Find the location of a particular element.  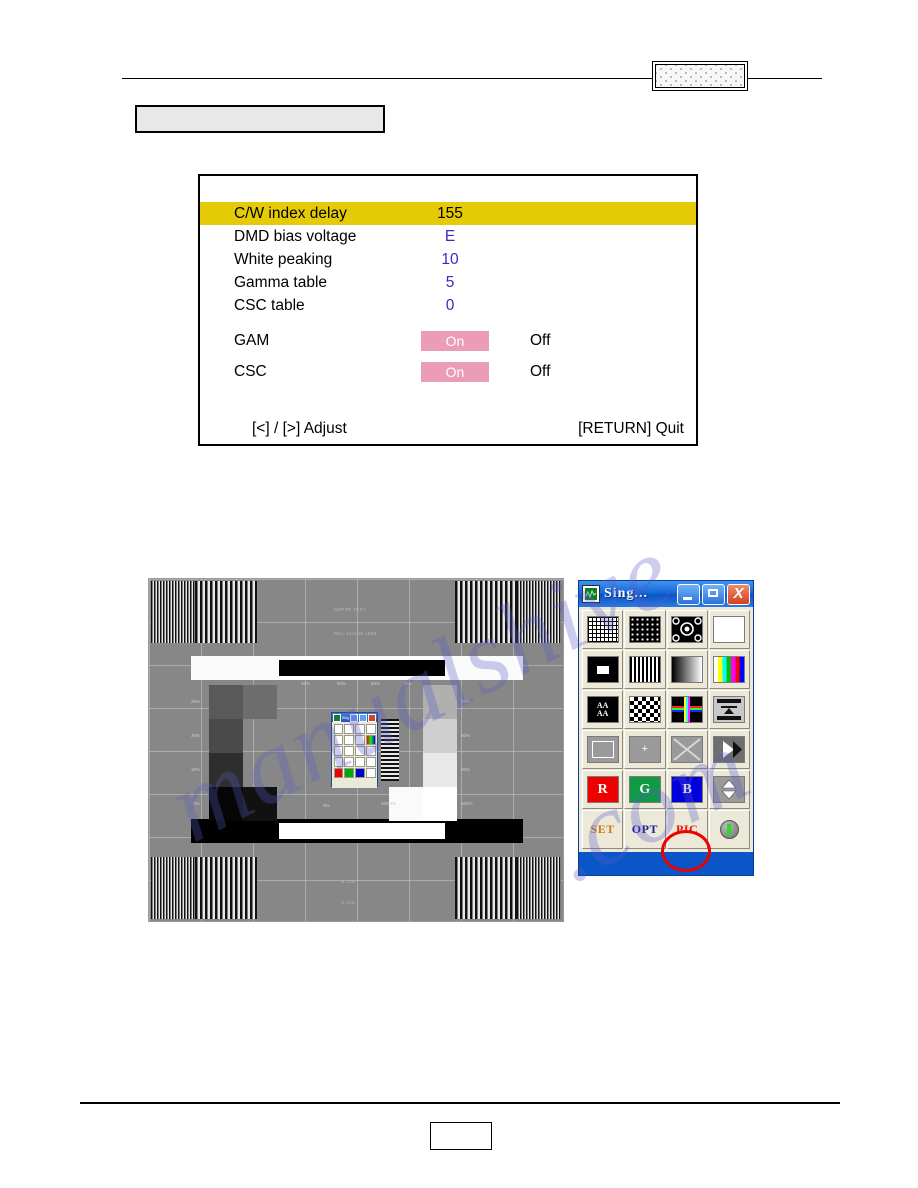

pct-center-b: 100 0% is located at coordinates (389, 803).